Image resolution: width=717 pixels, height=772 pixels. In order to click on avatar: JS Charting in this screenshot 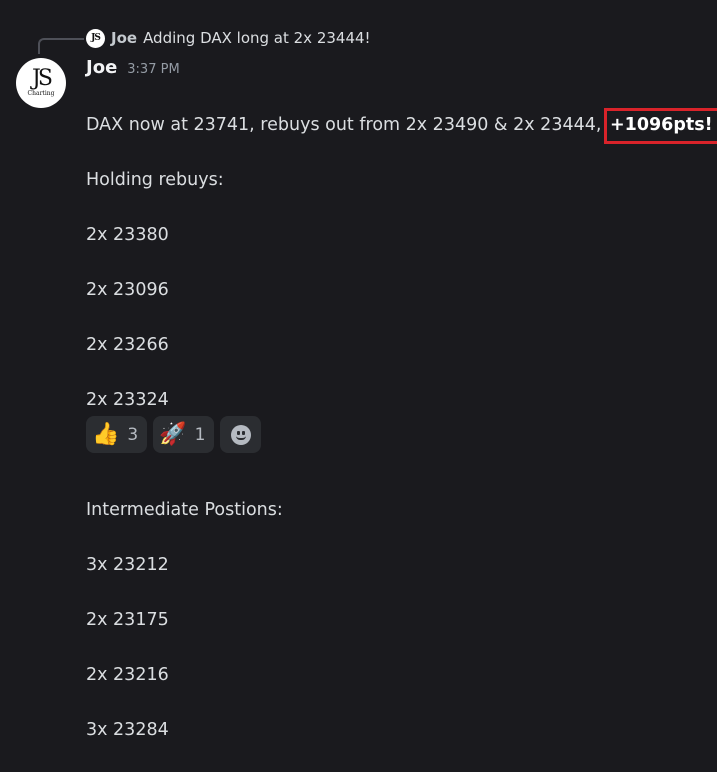, I will do `click(41, 83)`.